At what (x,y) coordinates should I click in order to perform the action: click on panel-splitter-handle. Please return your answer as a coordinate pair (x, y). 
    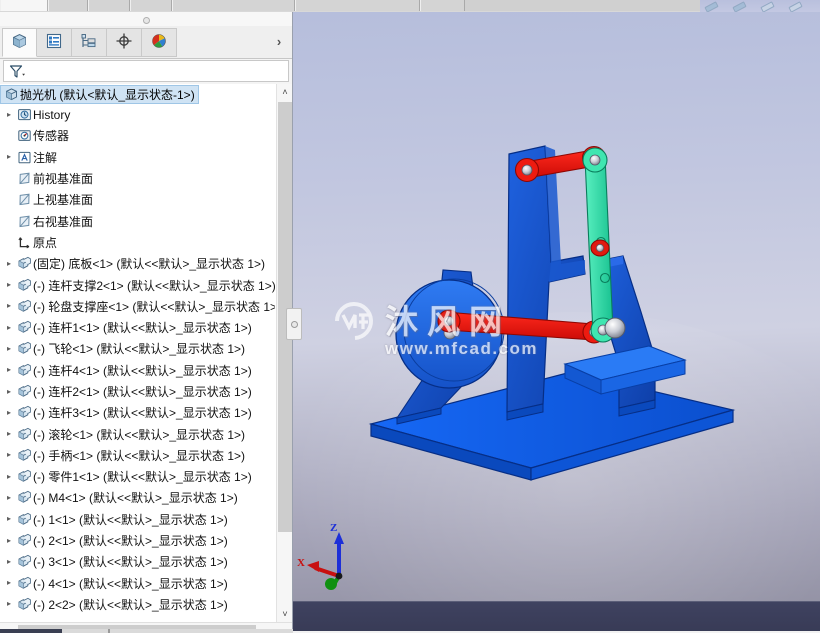
    Looking at the image, I should click on (294, 324).